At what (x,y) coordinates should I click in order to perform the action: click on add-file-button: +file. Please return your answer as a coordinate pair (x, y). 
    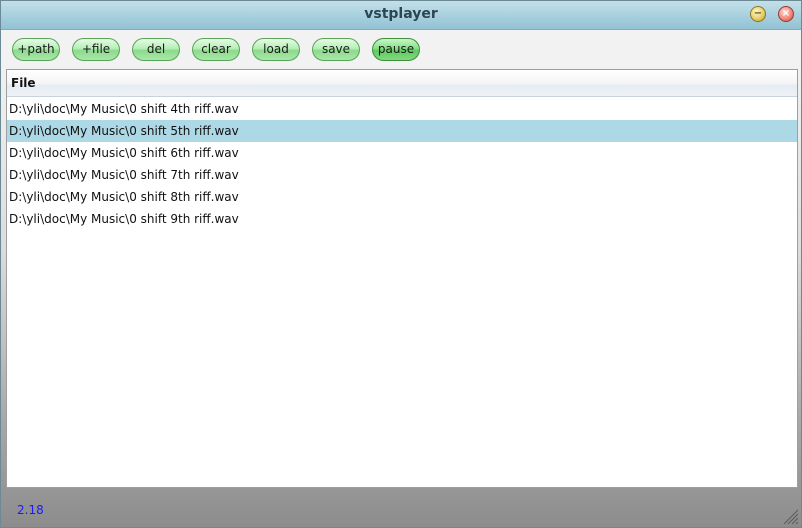
    Looking at the image, I should click on (96, 49).